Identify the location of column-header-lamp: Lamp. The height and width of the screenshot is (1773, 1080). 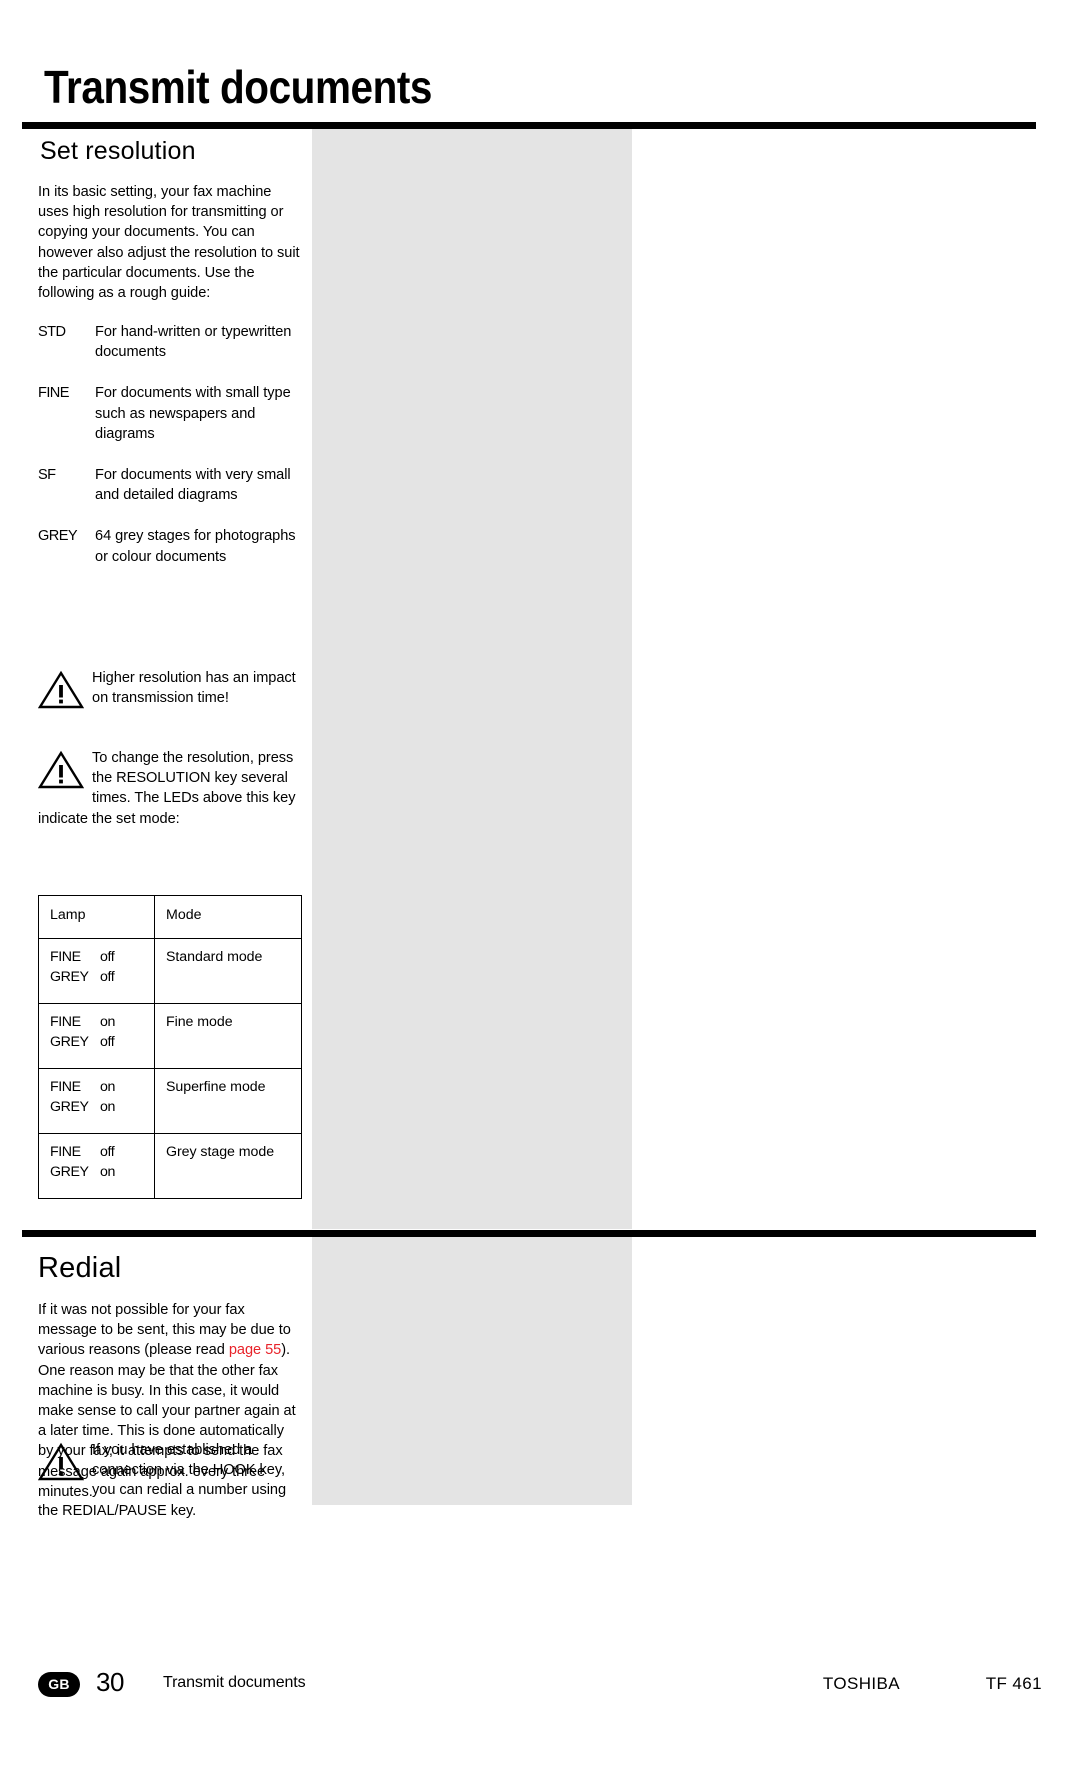
(96, 917).